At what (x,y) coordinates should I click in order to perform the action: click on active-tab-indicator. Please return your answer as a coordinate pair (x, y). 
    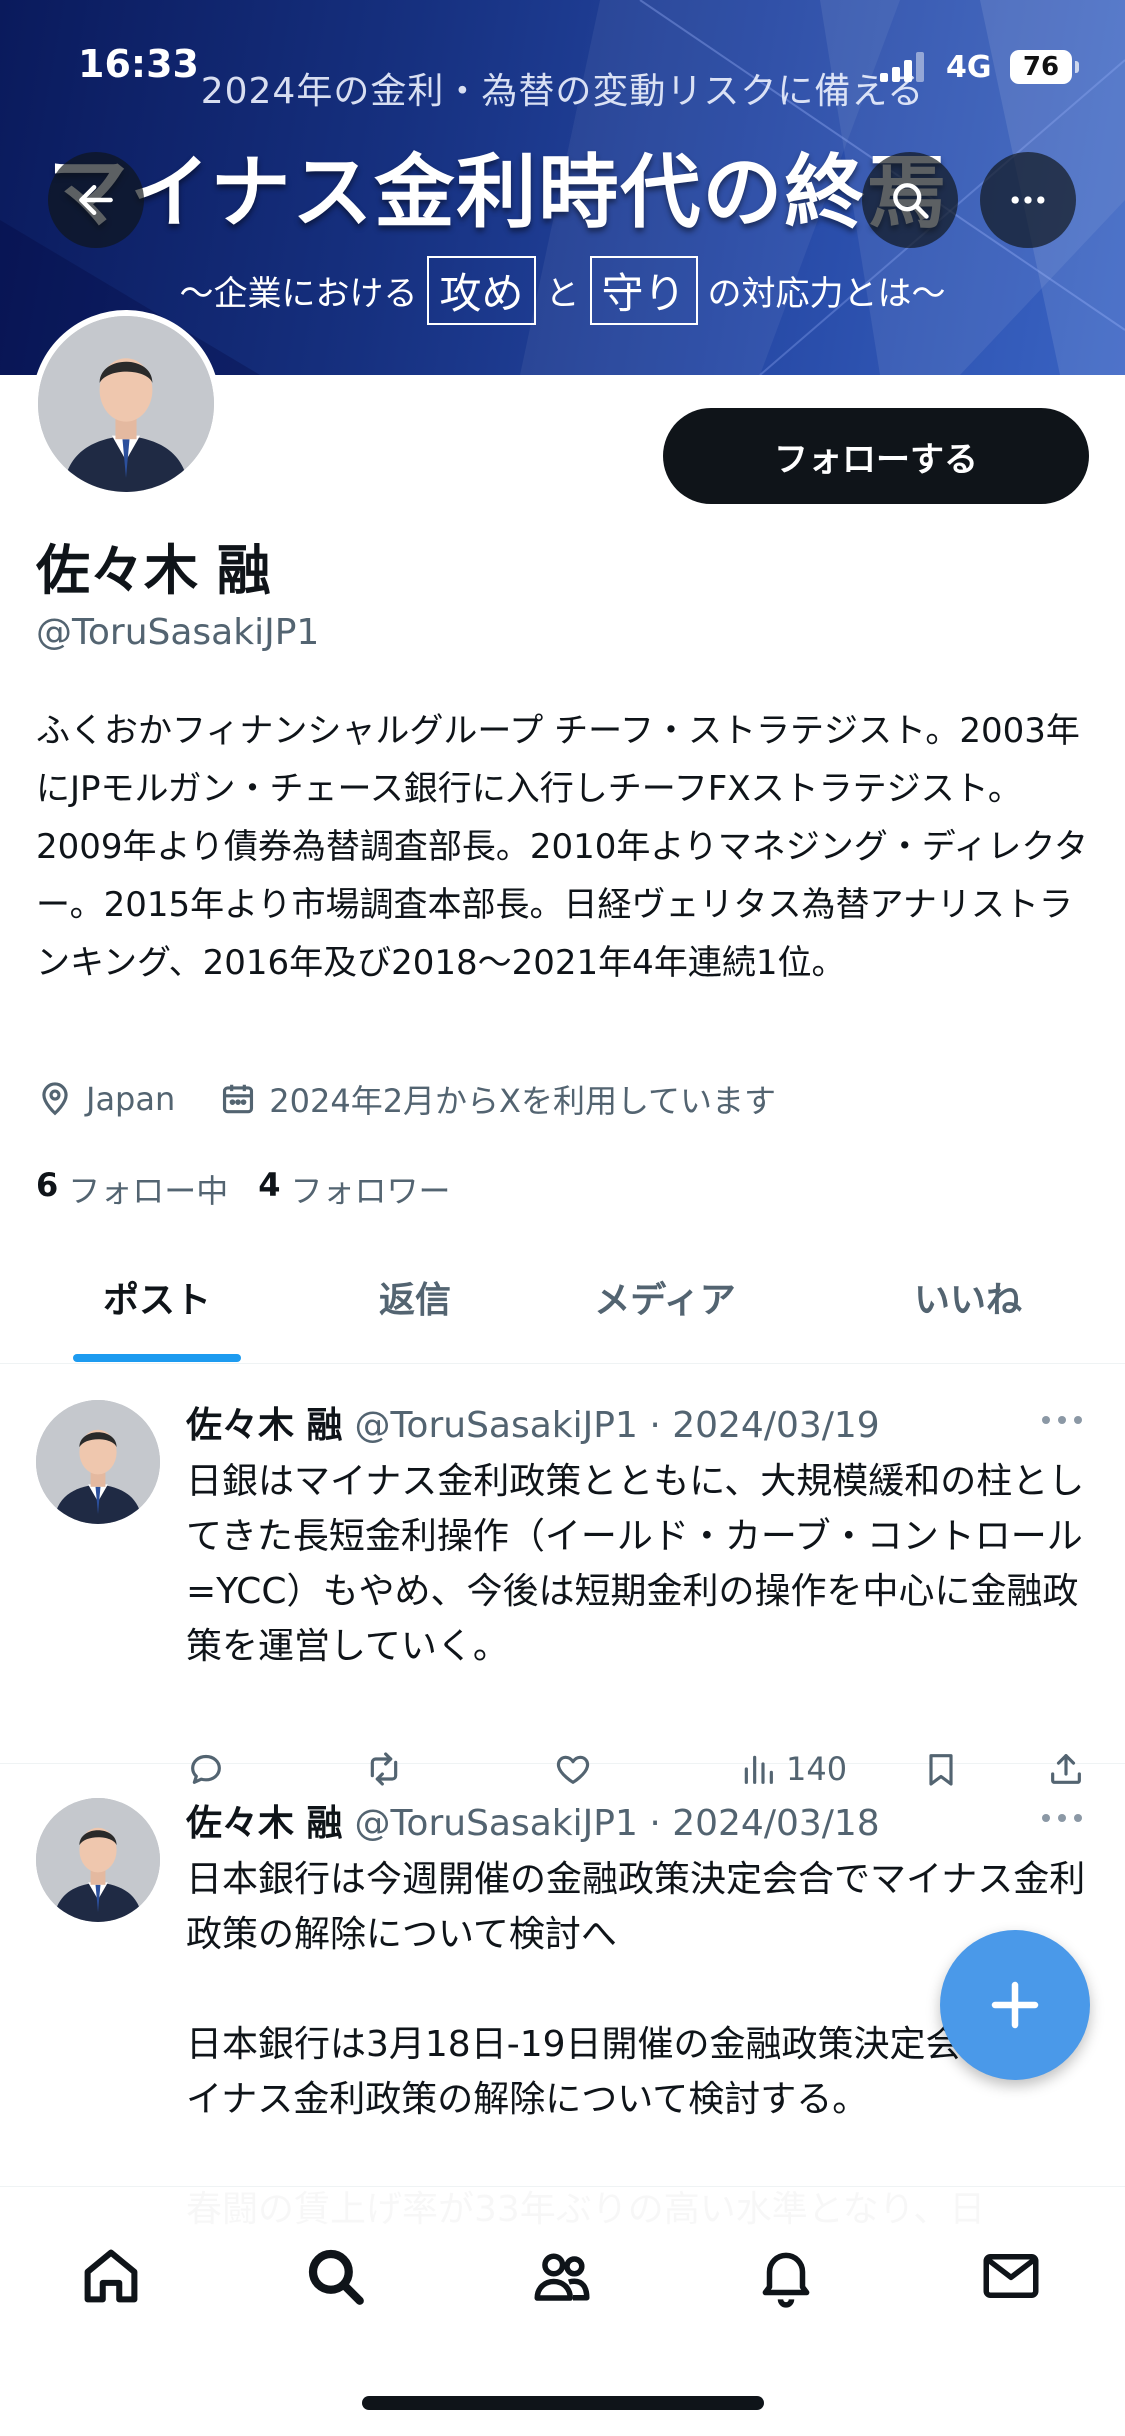
    Looking at the image, I should click on (157, 1358).